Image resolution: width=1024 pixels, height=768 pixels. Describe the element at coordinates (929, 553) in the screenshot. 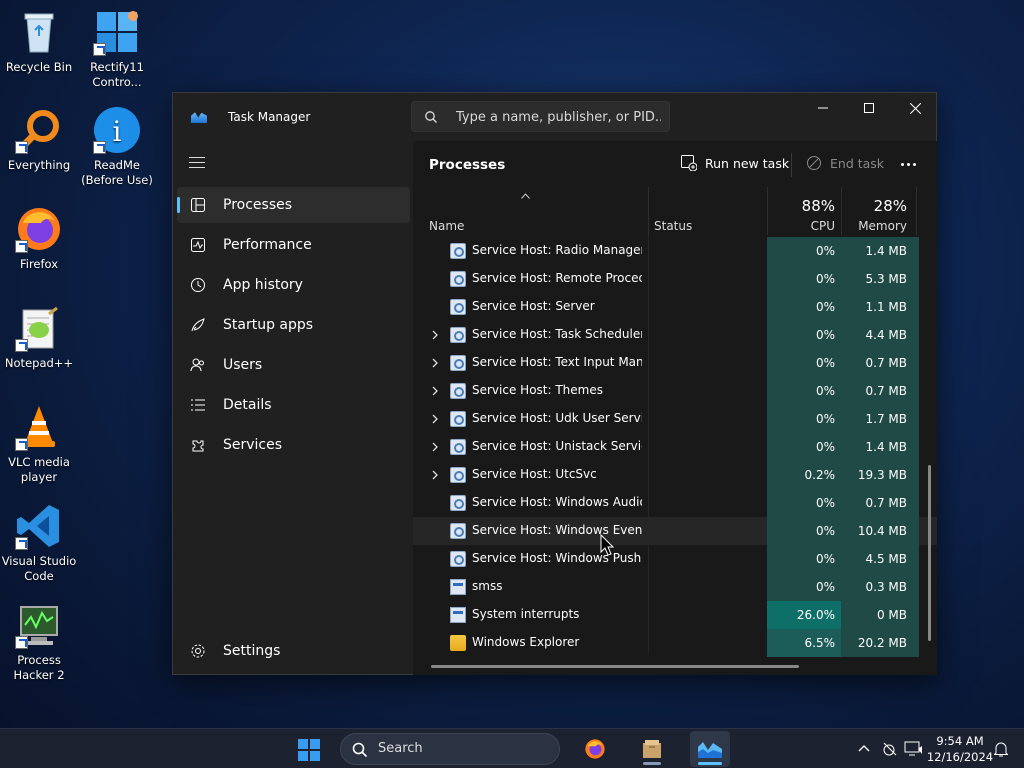

I see `vertical-scrollbar` at that location.